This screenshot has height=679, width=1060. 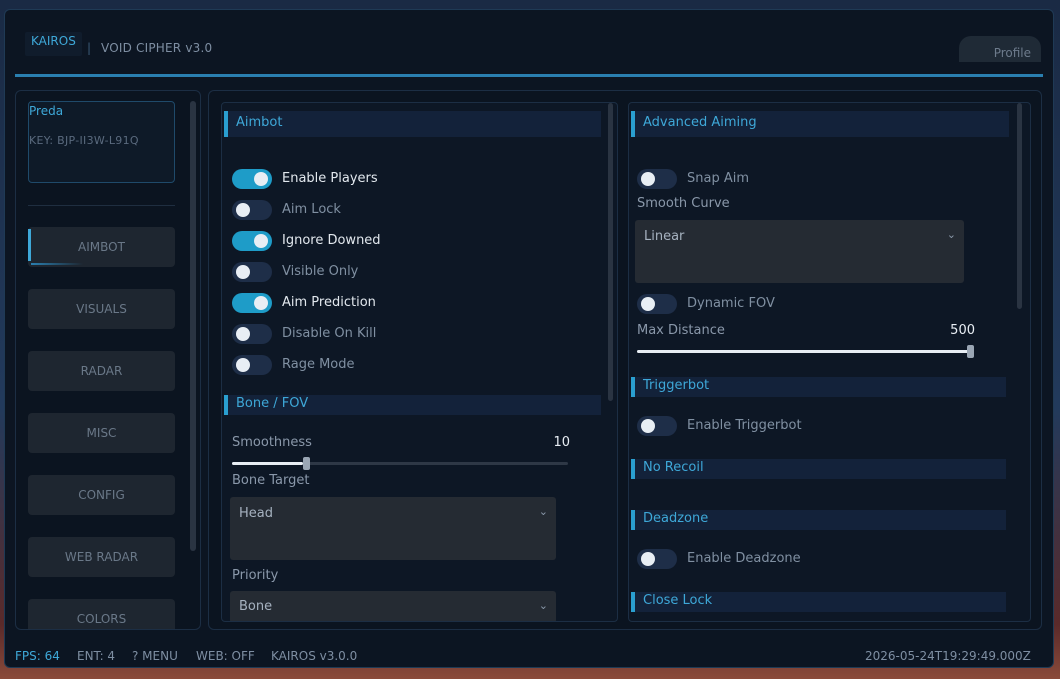 I want to click on toggle-row-visible-only: Visible Only, so click(x=332, y=273).